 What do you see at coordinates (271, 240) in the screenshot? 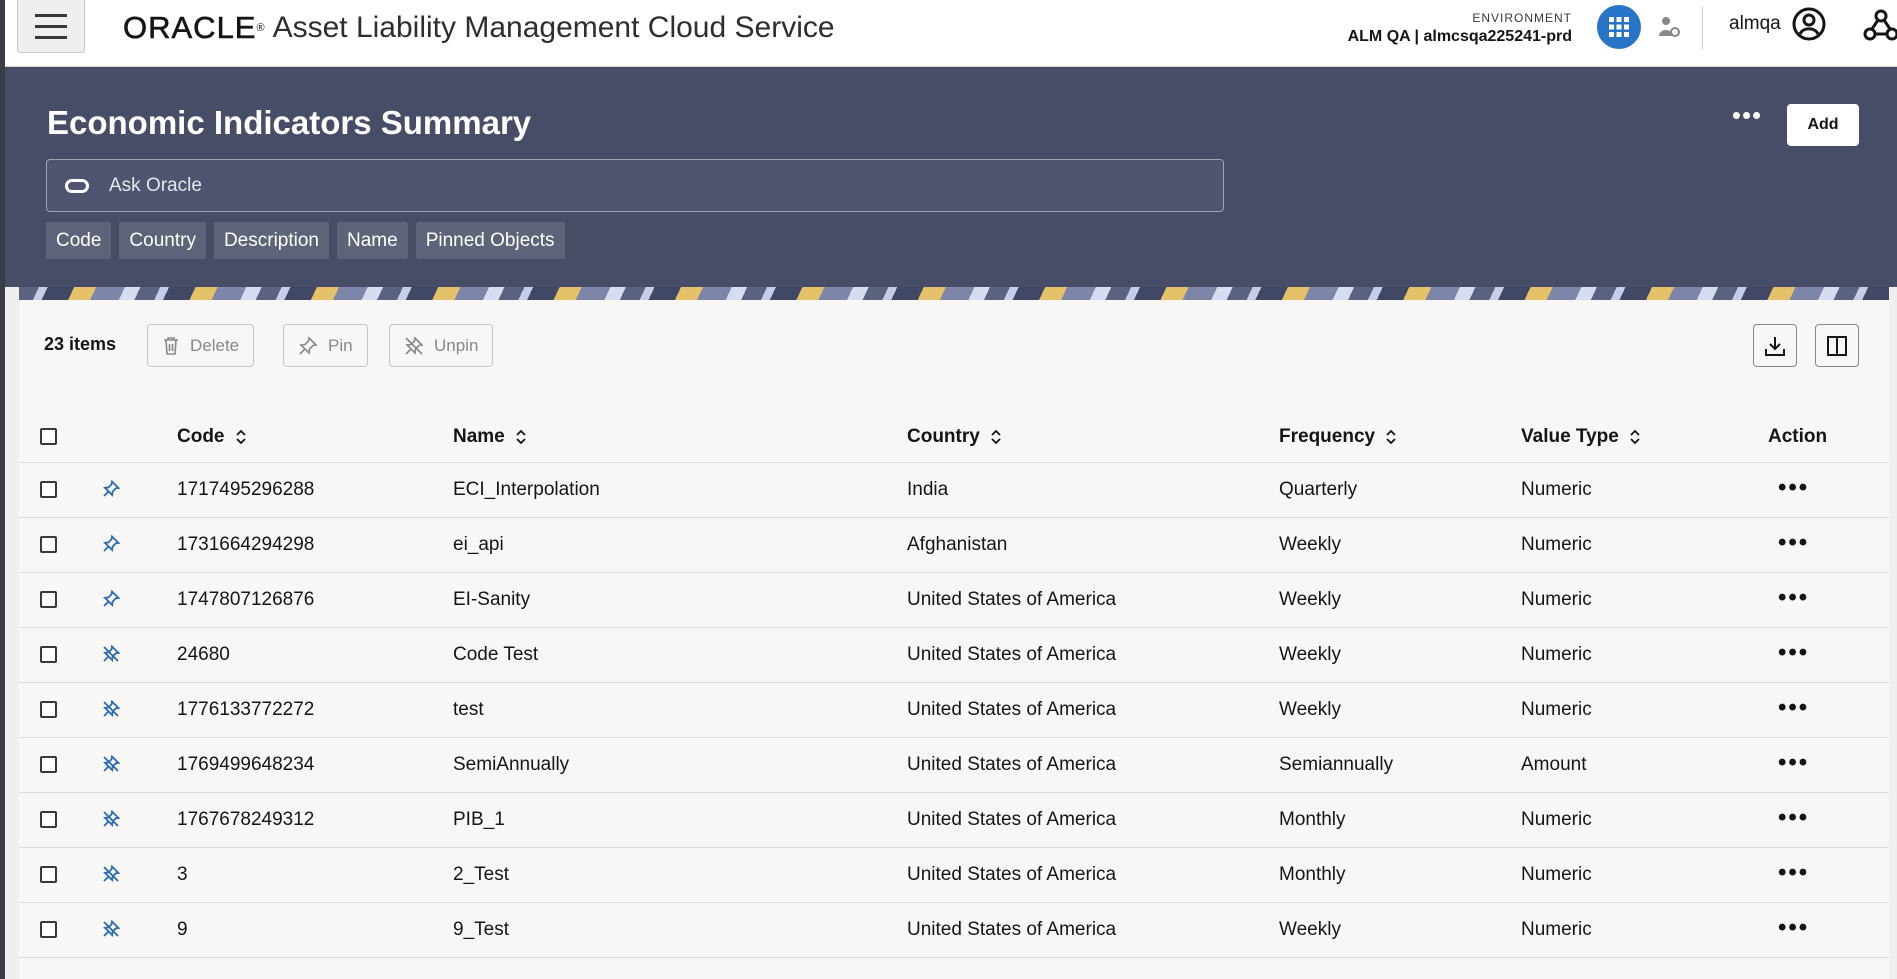
I see `chip-description: Description` at bounding box center [271, 240].